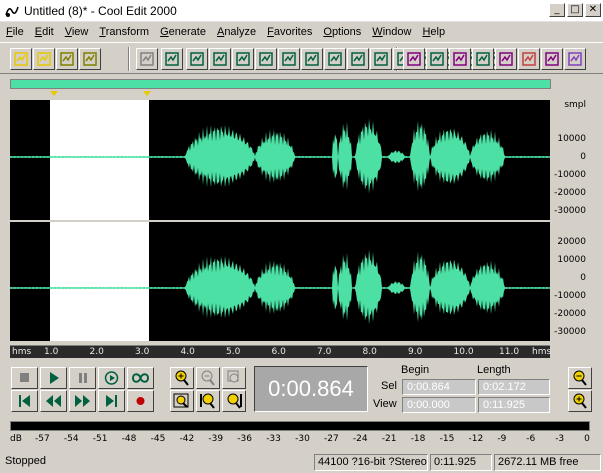 This screenshot has height=473, width=603. What do you see at coordinates (542, 352) in the screenshot?
I see `time-unit-label: hms` at bounding box center [542, 352].